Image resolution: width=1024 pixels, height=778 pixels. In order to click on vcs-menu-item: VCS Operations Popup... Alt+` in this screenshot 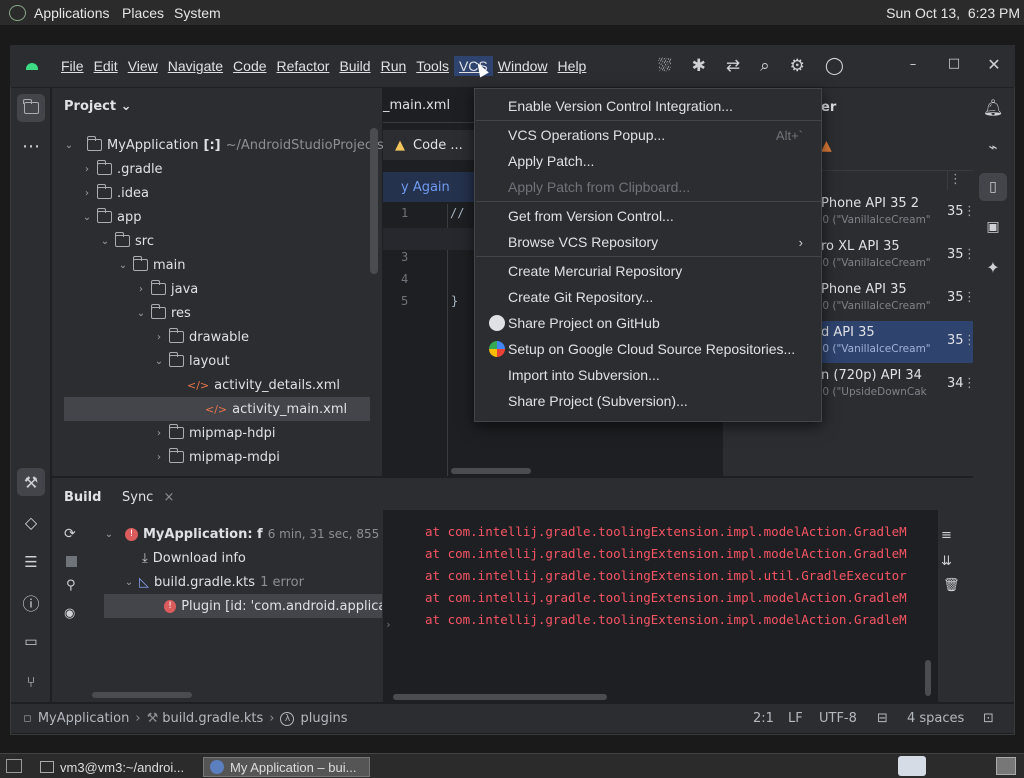, I will do `click(648, 135)`.